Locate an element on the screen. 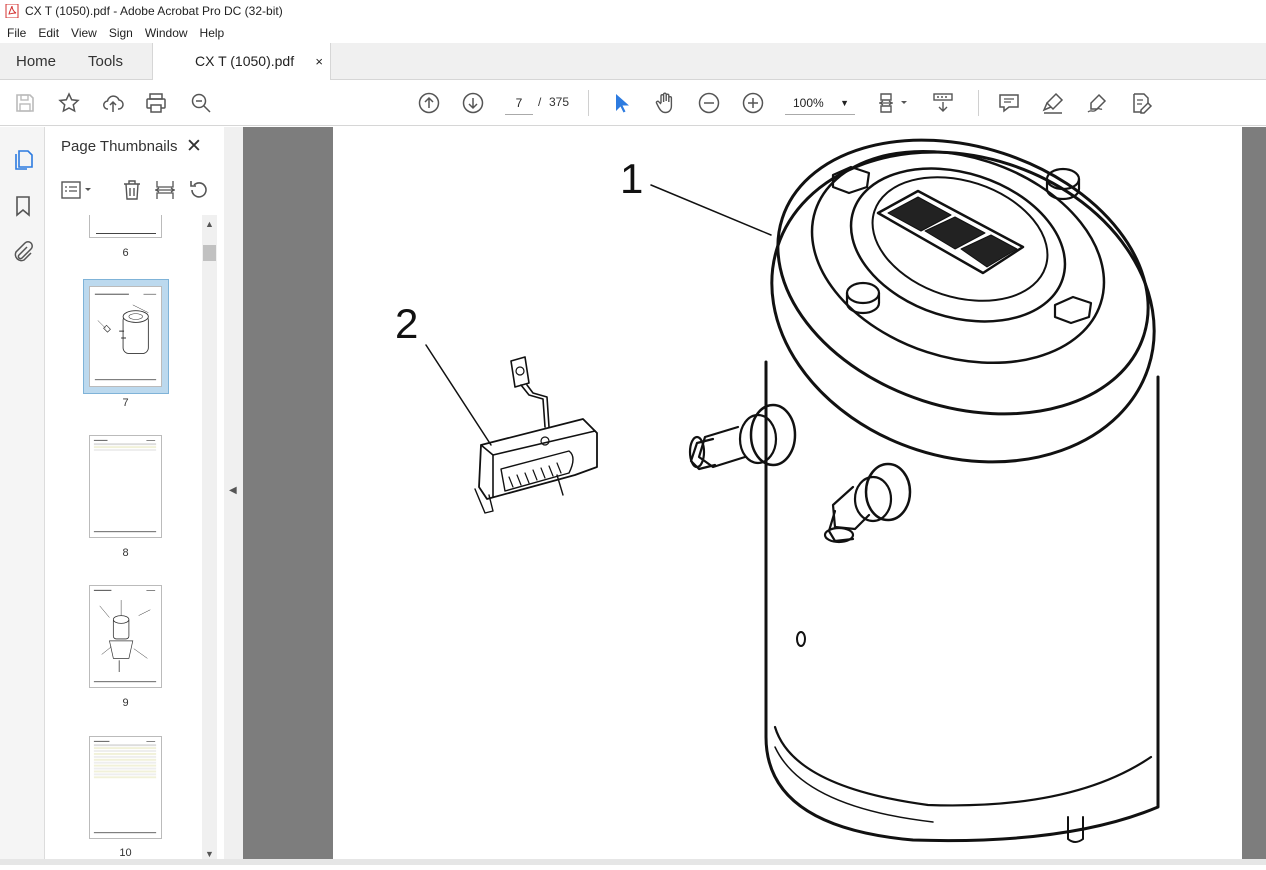 The image size is (1266, 870). menu-view: View is located at coordinates (84, 33).